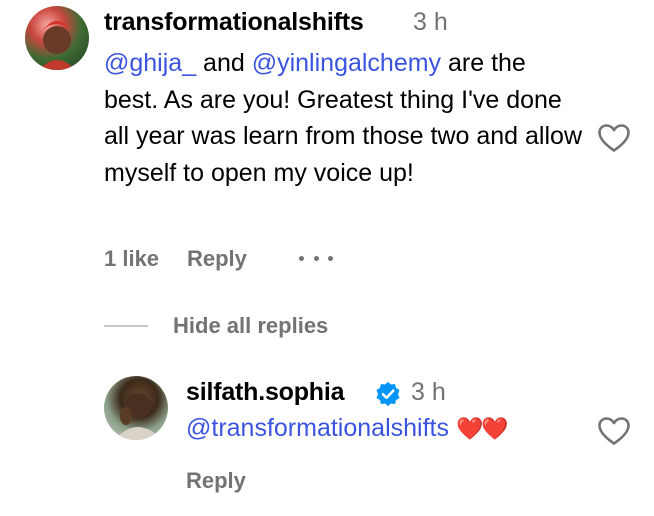 The width and height of the screenshot is (654, 516). Describe the element at coordinates (150, 63) in the screenshot. I see `mention-link: @ghija_` at that location.